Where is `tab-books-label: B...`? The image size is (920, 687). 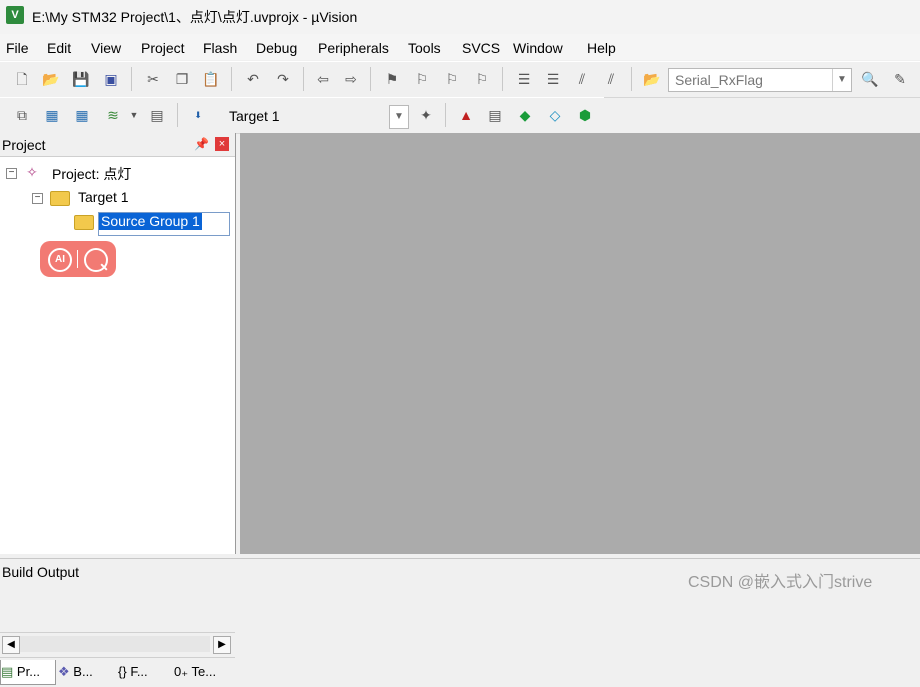
tab-books-label: B... is located at coordinates (83, 671).